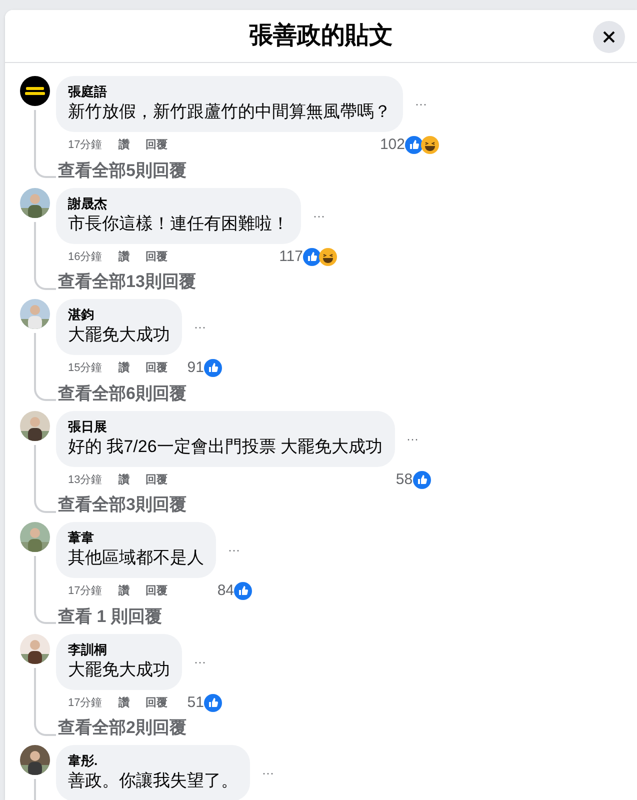  I want to click on reaction-count: 91, so click(195, 368).